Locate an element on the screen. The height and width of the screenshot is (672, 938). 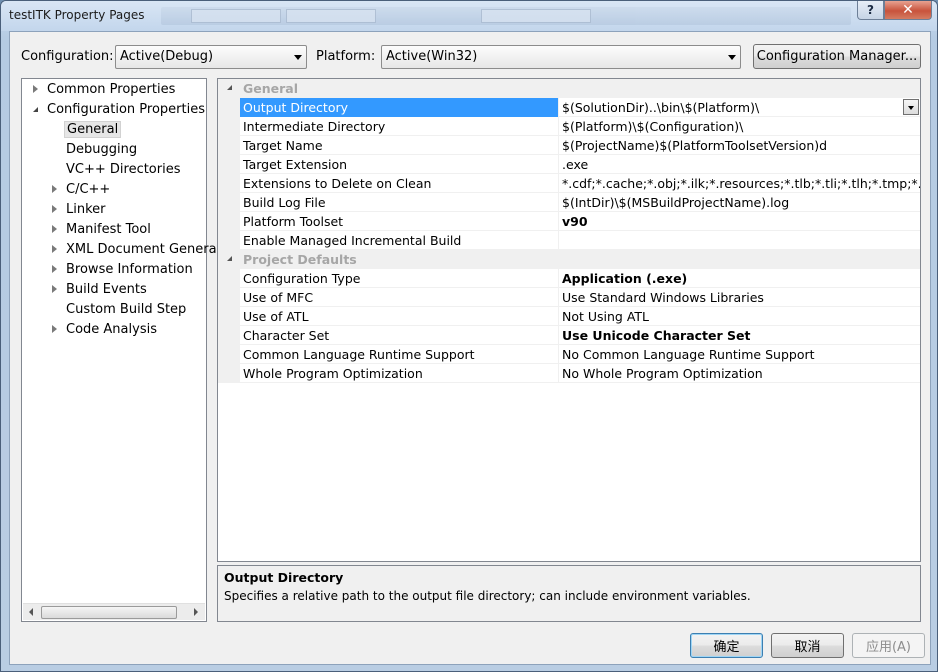
property-row: Configuration Type Application (.exe) is located at coordinates (569, 278).